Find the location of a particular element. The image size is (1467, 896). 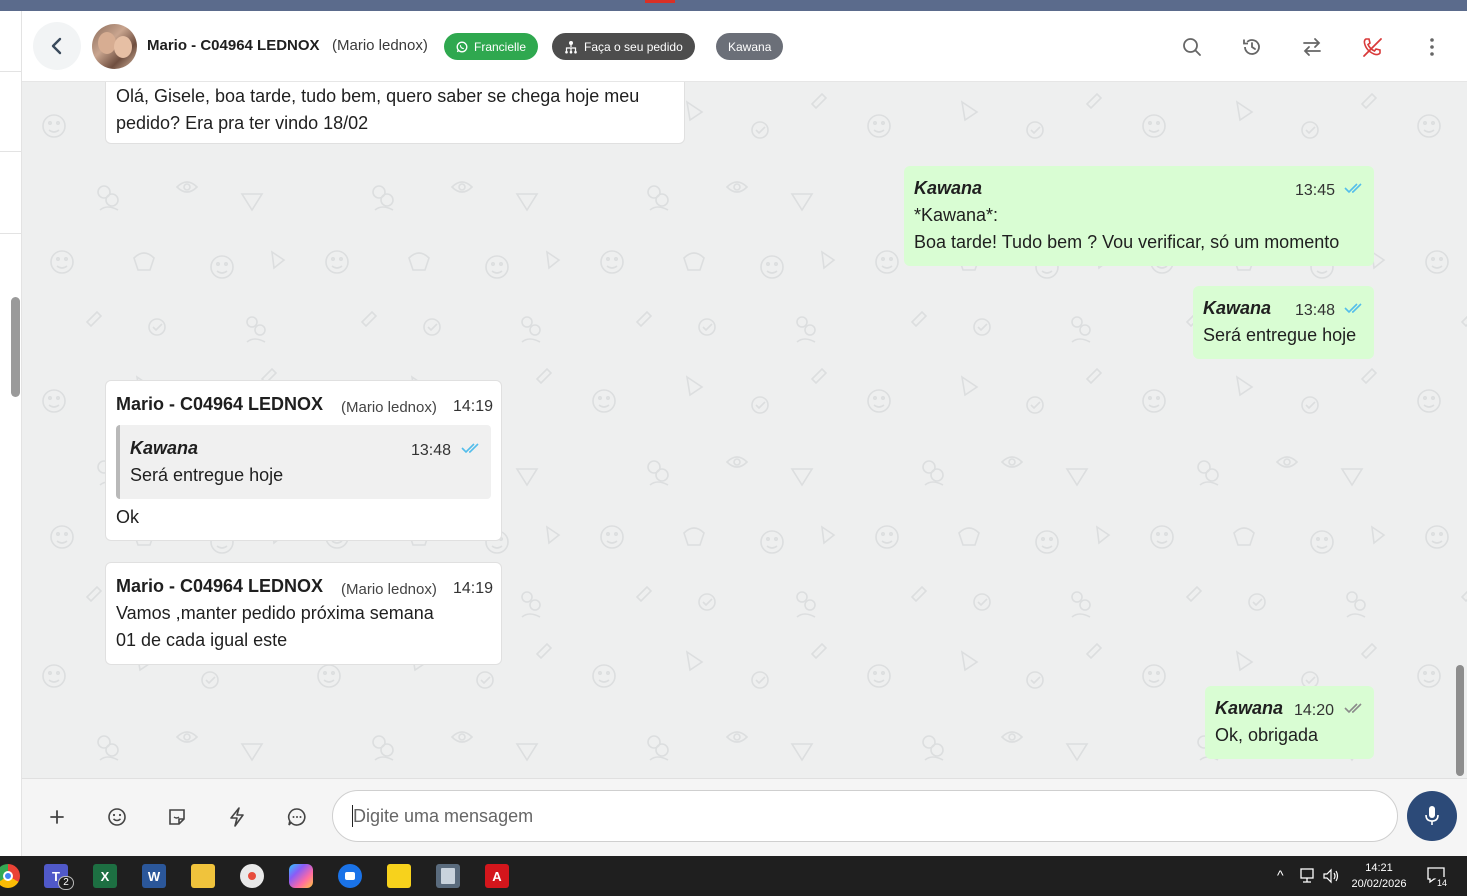

tag-francielle: Francielle is located at coordinates (491, 46).